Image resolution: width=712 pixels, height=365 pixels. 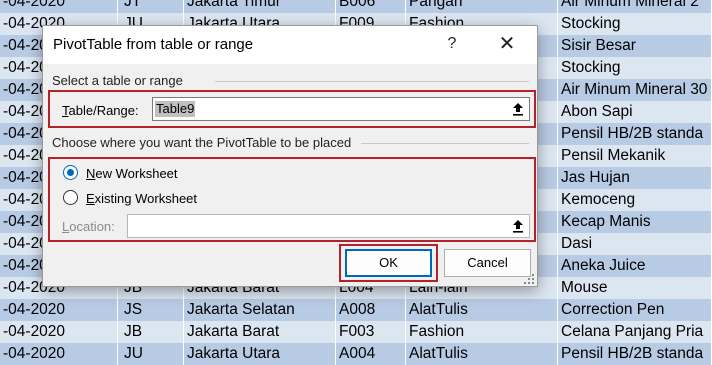 What do you see at coordinates (70, 197) in the screenshot?
I see `existing-worksheet-radio` at bounding box center [70, 197].